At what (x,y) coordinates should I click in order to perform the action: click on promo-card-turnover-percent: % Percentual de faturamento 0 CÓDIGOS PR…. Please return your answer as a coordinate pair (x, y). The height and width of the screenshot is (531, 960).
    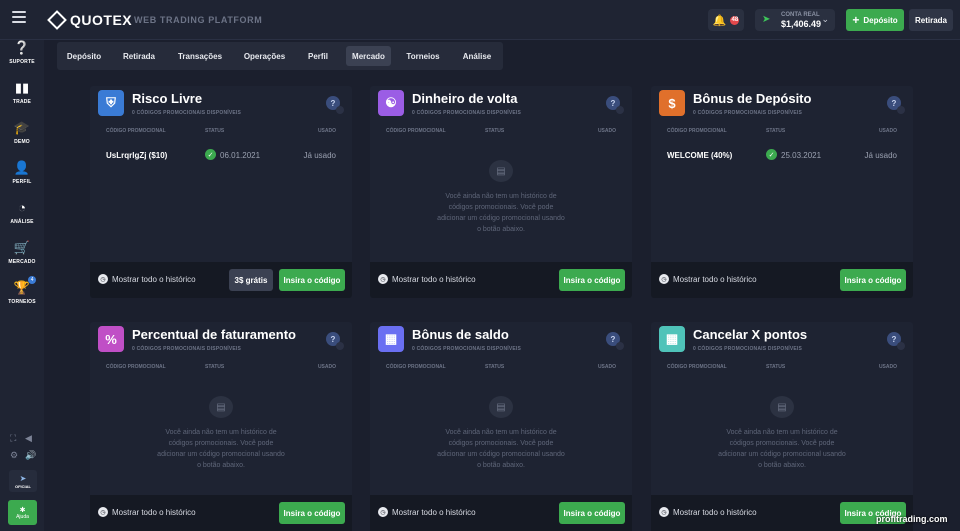
    Looking at the image, I should click on (221, 426).